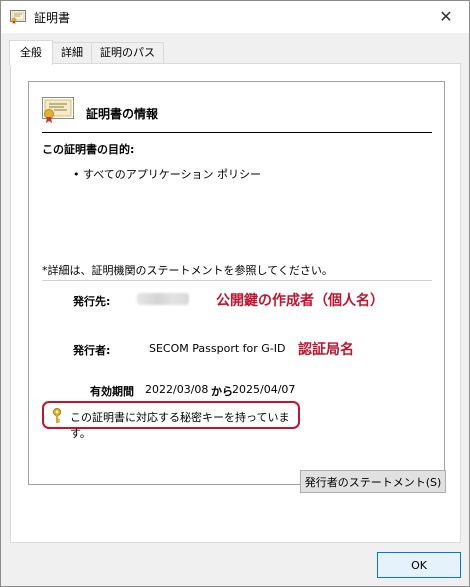  I want to click on certificate-large-icon, so click(58, 110).